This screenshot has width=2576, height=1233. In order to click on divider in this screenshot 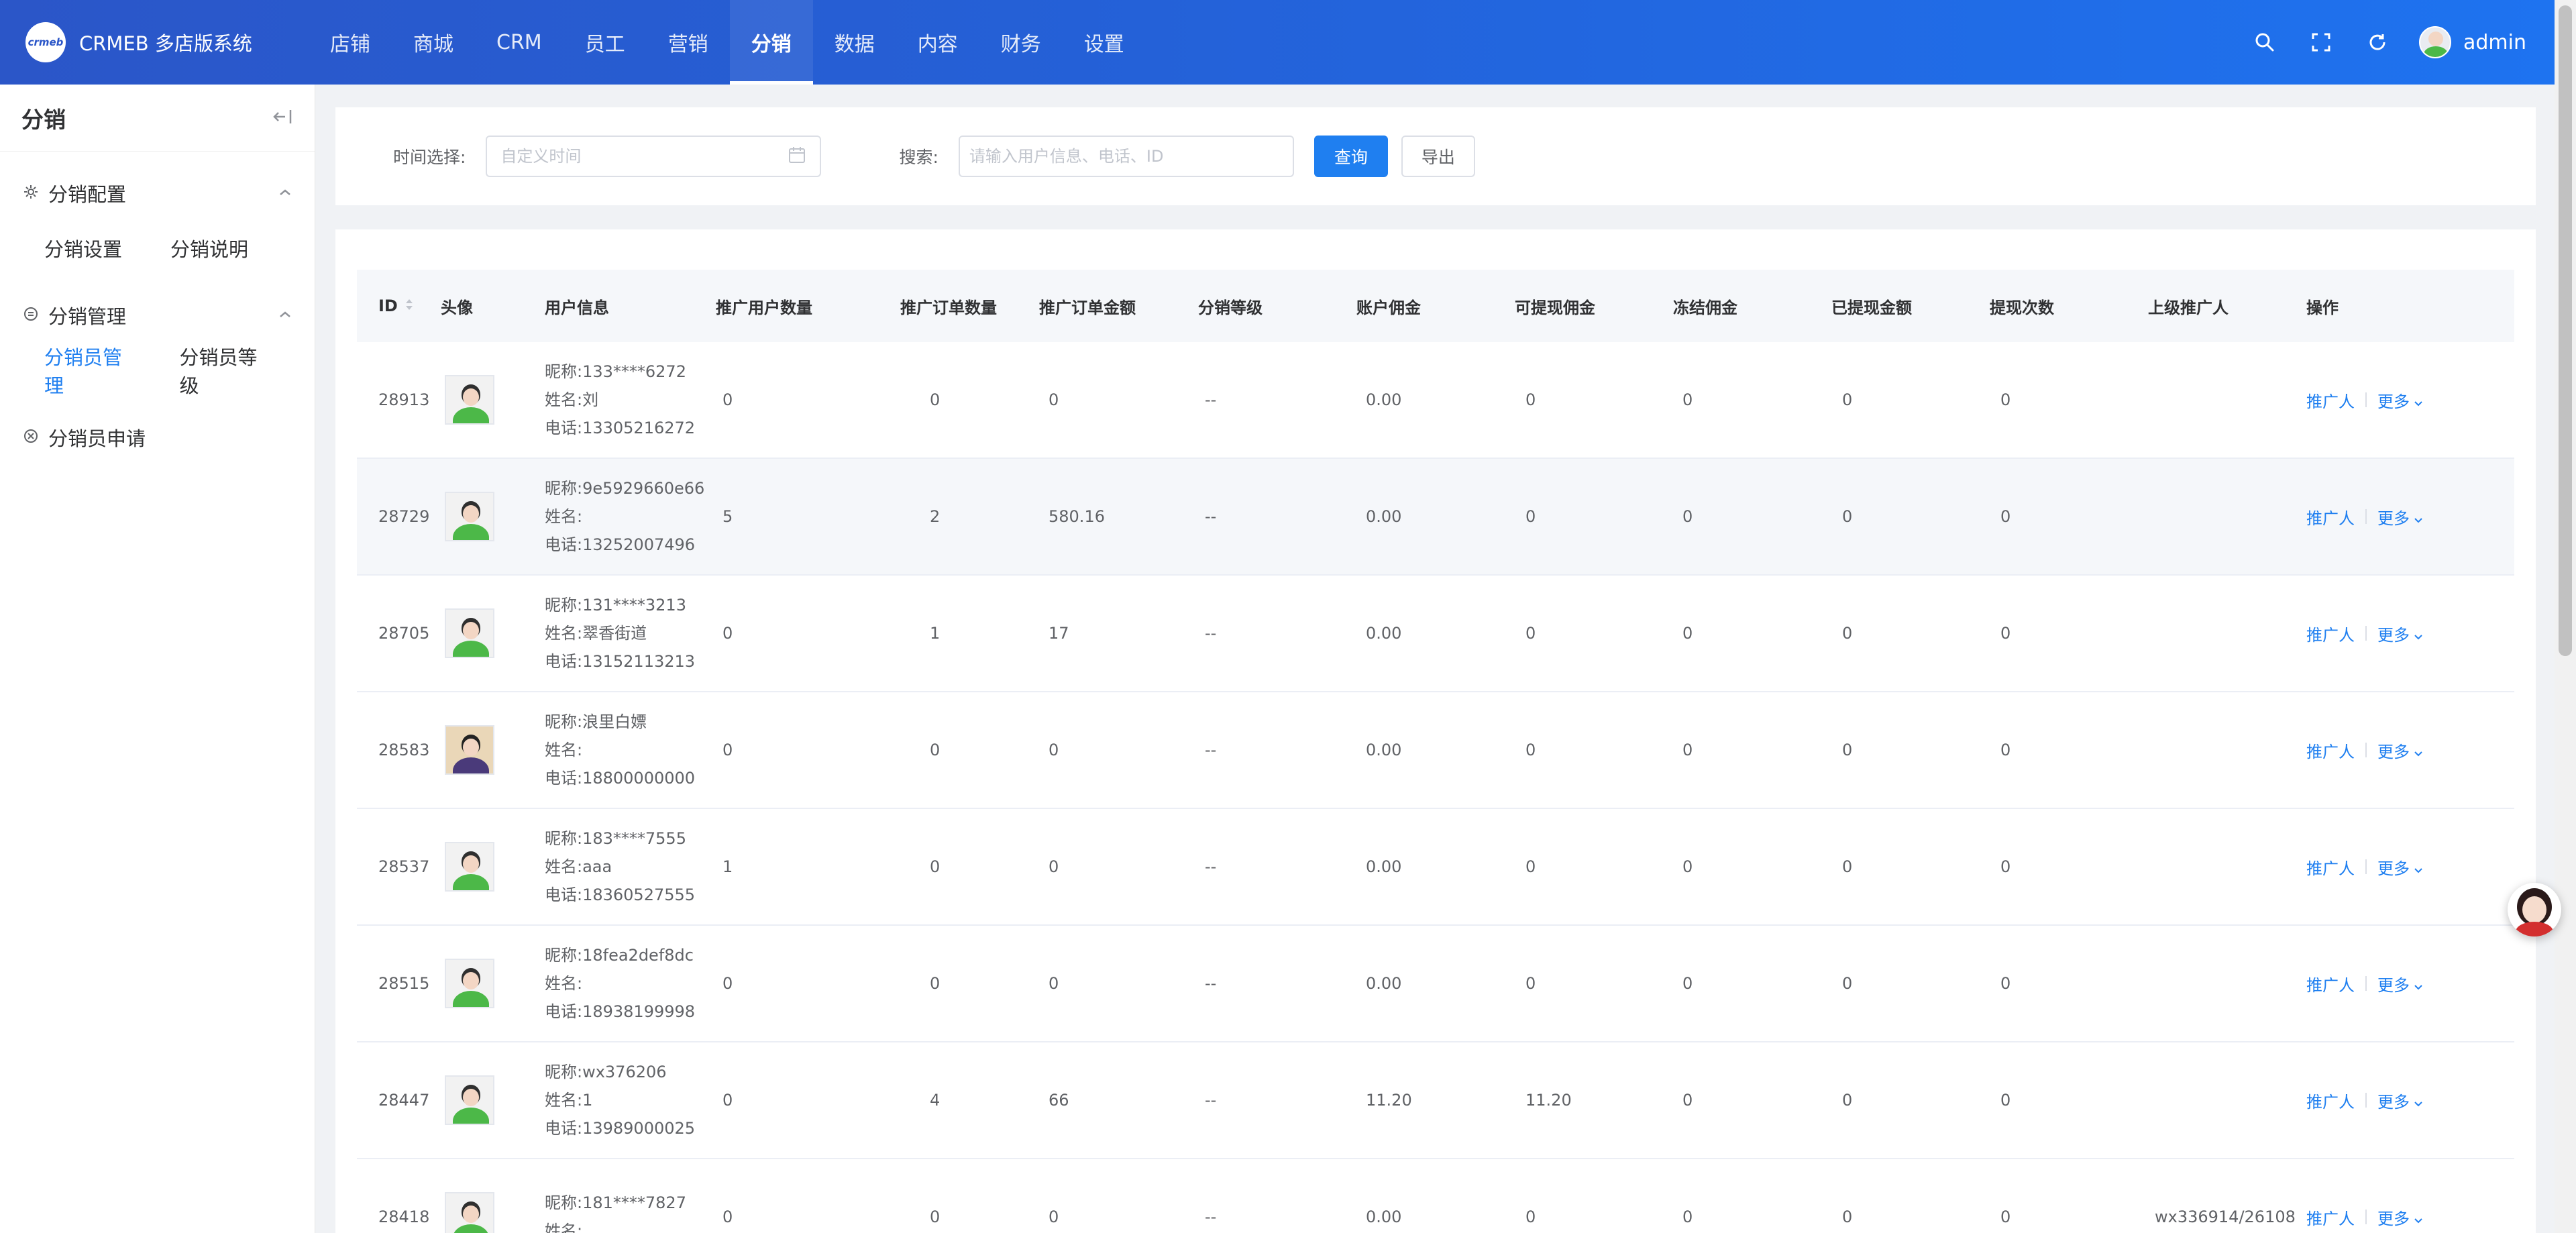, I will do `click(2366, 516)`.